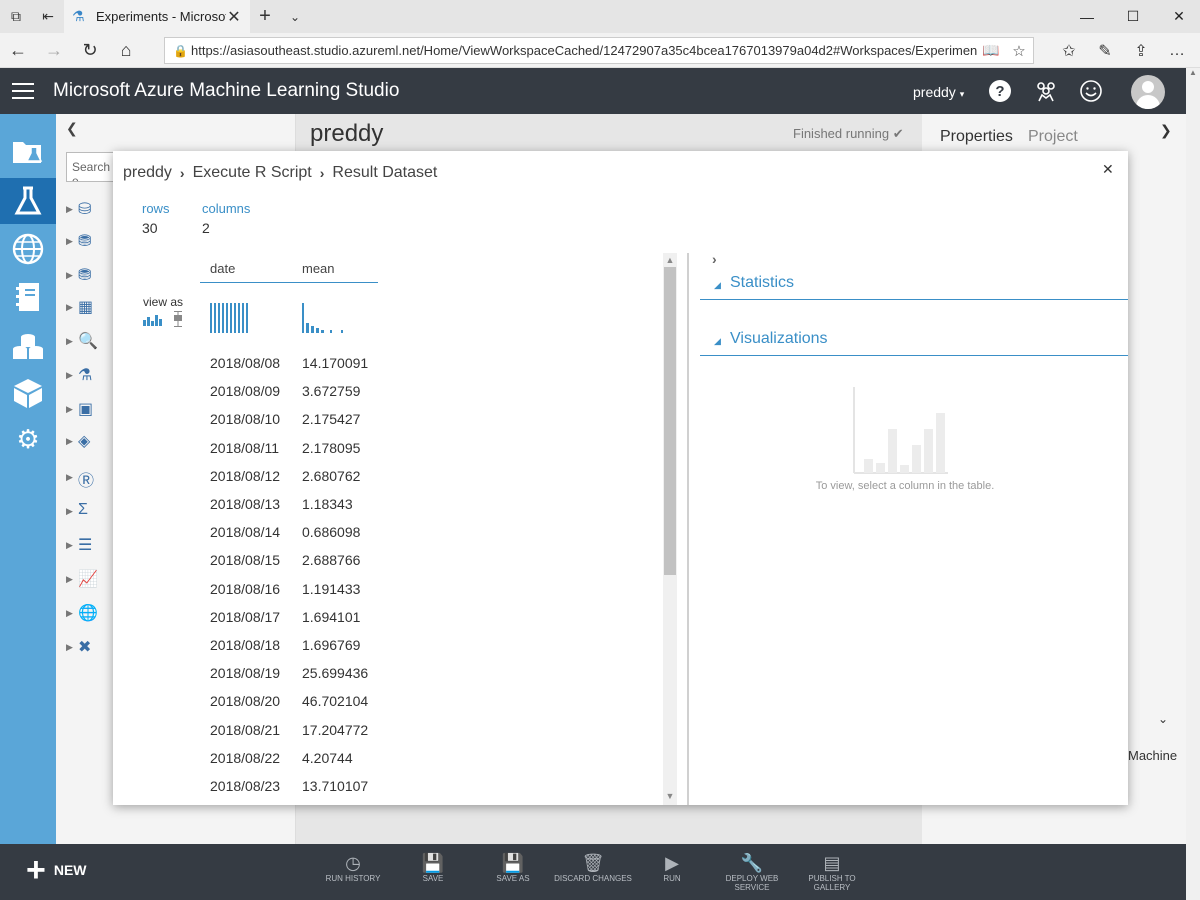  Describe the element at coordinates (1178, 16) in the screenshot. I see `close-window-icon: ✕` at that location.